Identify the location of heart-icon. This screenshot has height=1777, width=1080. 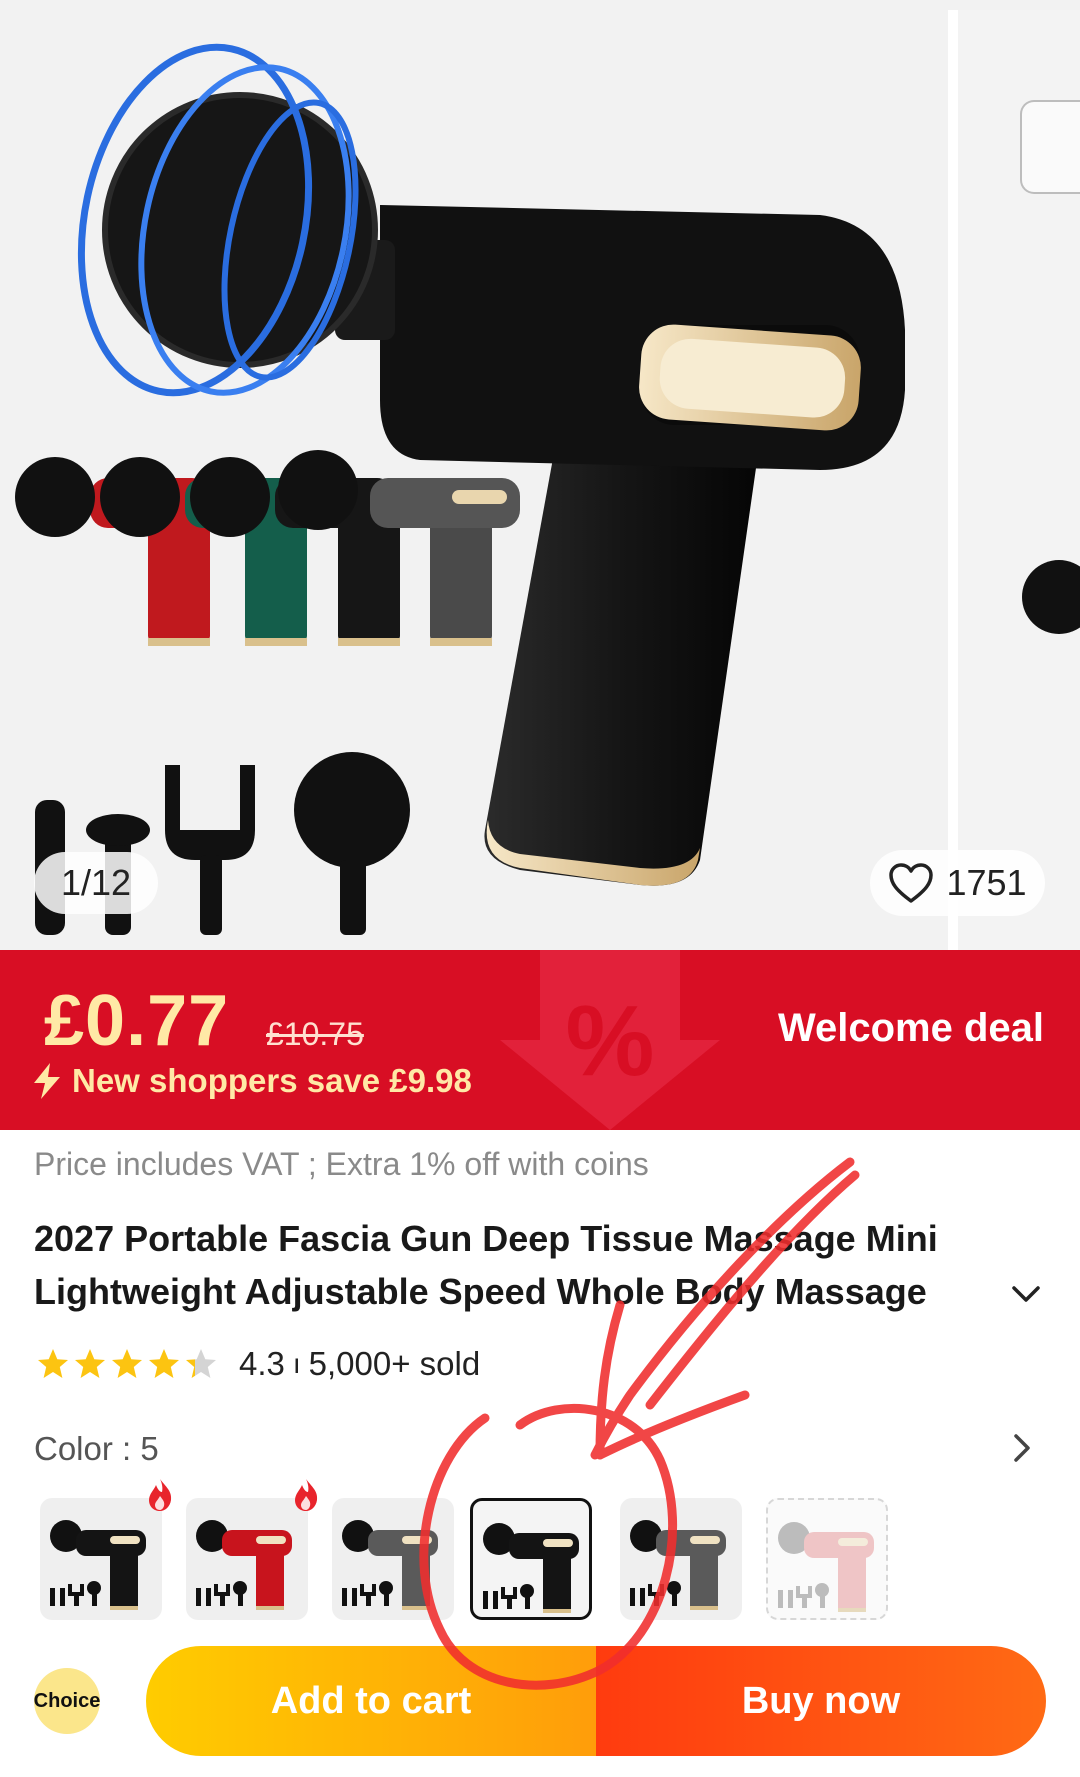
(911, 883).